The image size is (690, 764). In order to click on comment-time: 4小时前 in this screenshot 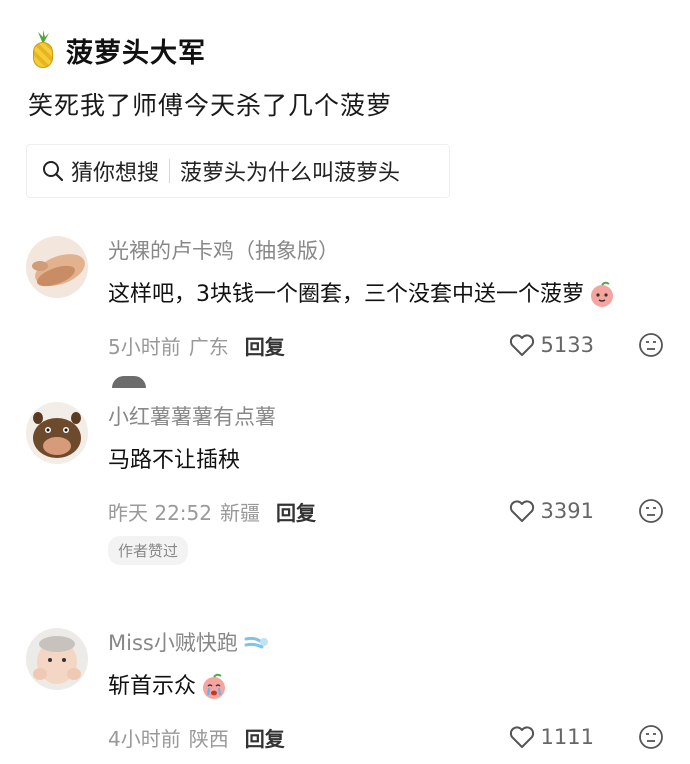, I will do `click(144, 738)`.